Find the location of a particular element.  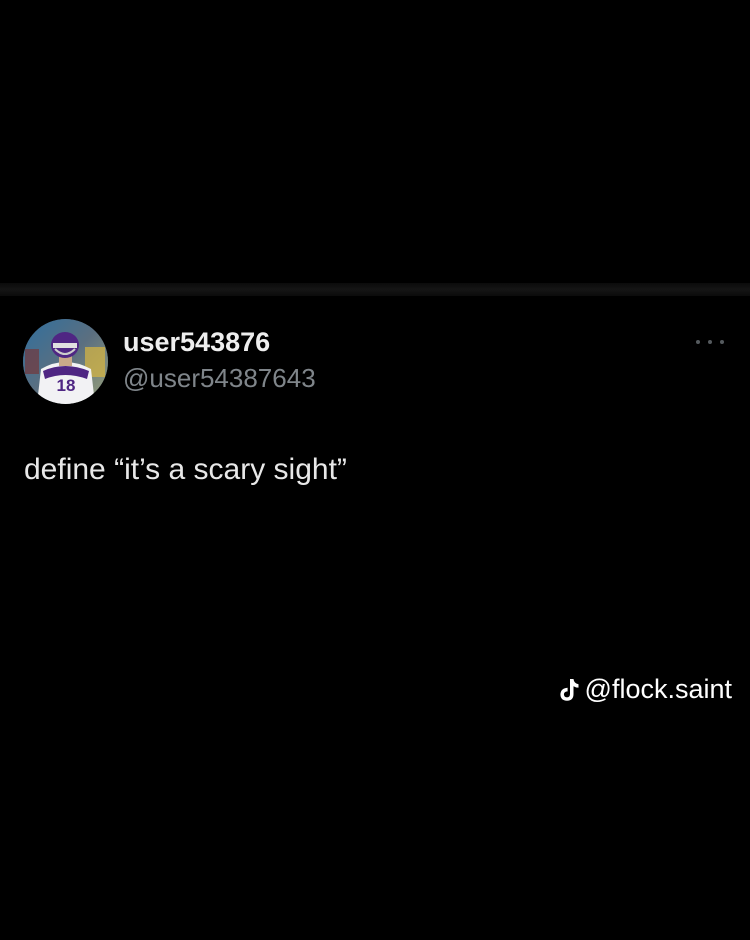

tiktok-watermark: @flock.saint is located at coordinates (644, 689).